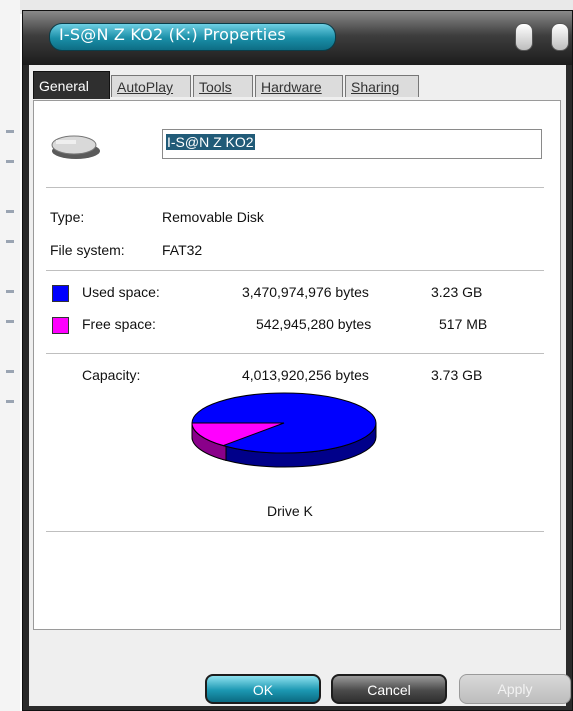 The width and height of the screenshot is (573, 711). What do you see at coordinates (389, 689) in the screenshot?
I see `cancel-button: Cancel` at bounding box center [389, 689].